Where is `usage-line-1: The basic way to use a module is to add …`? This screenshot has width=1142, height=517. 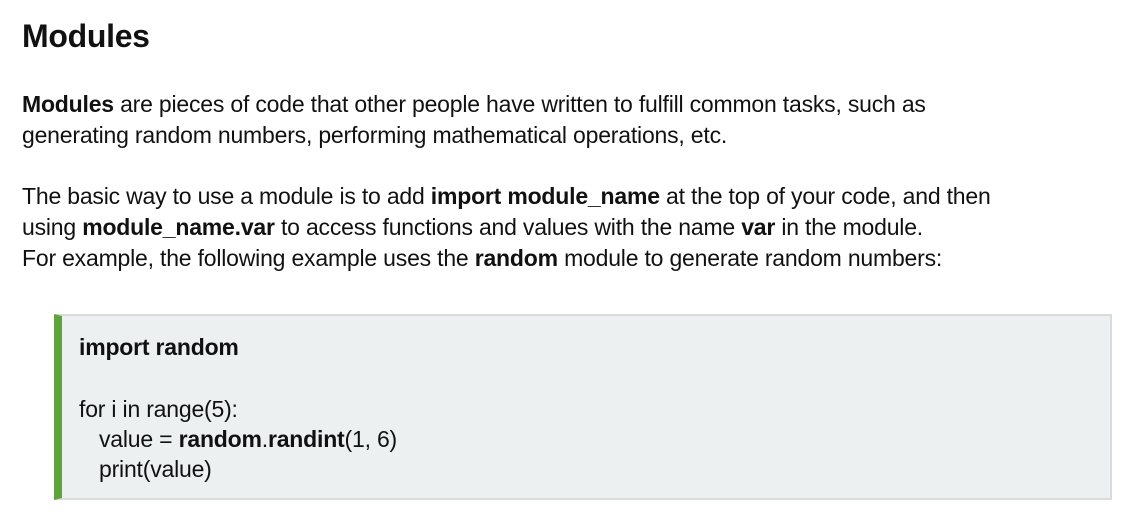 usage-line-1: The basic way to use a module is to add … is located at coordinates (506, 196).